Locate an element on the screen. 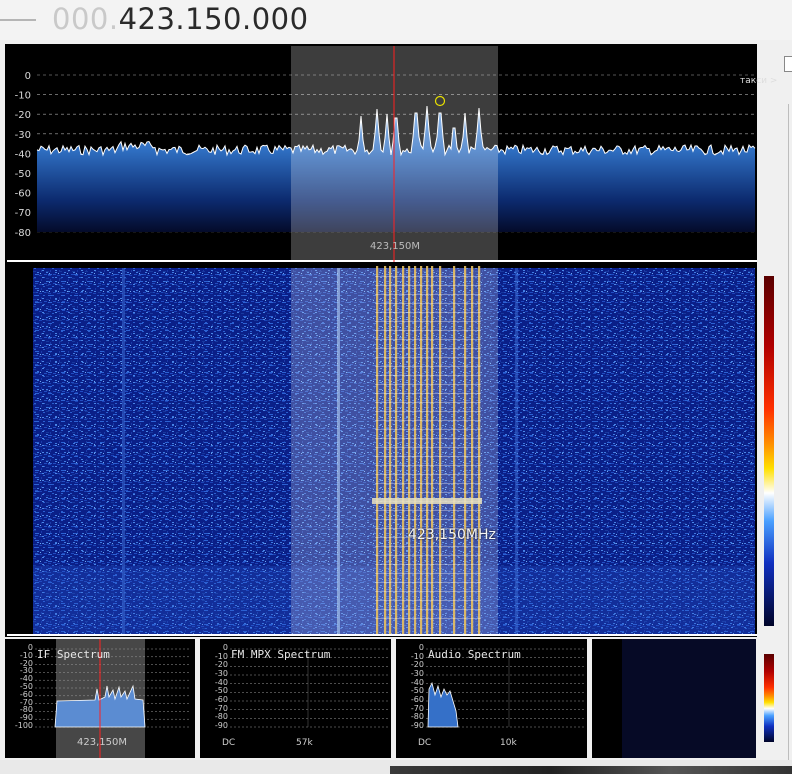 This screenshot has width=792, height=774. waterfall-filter-band is located at coordinates (394, 451).